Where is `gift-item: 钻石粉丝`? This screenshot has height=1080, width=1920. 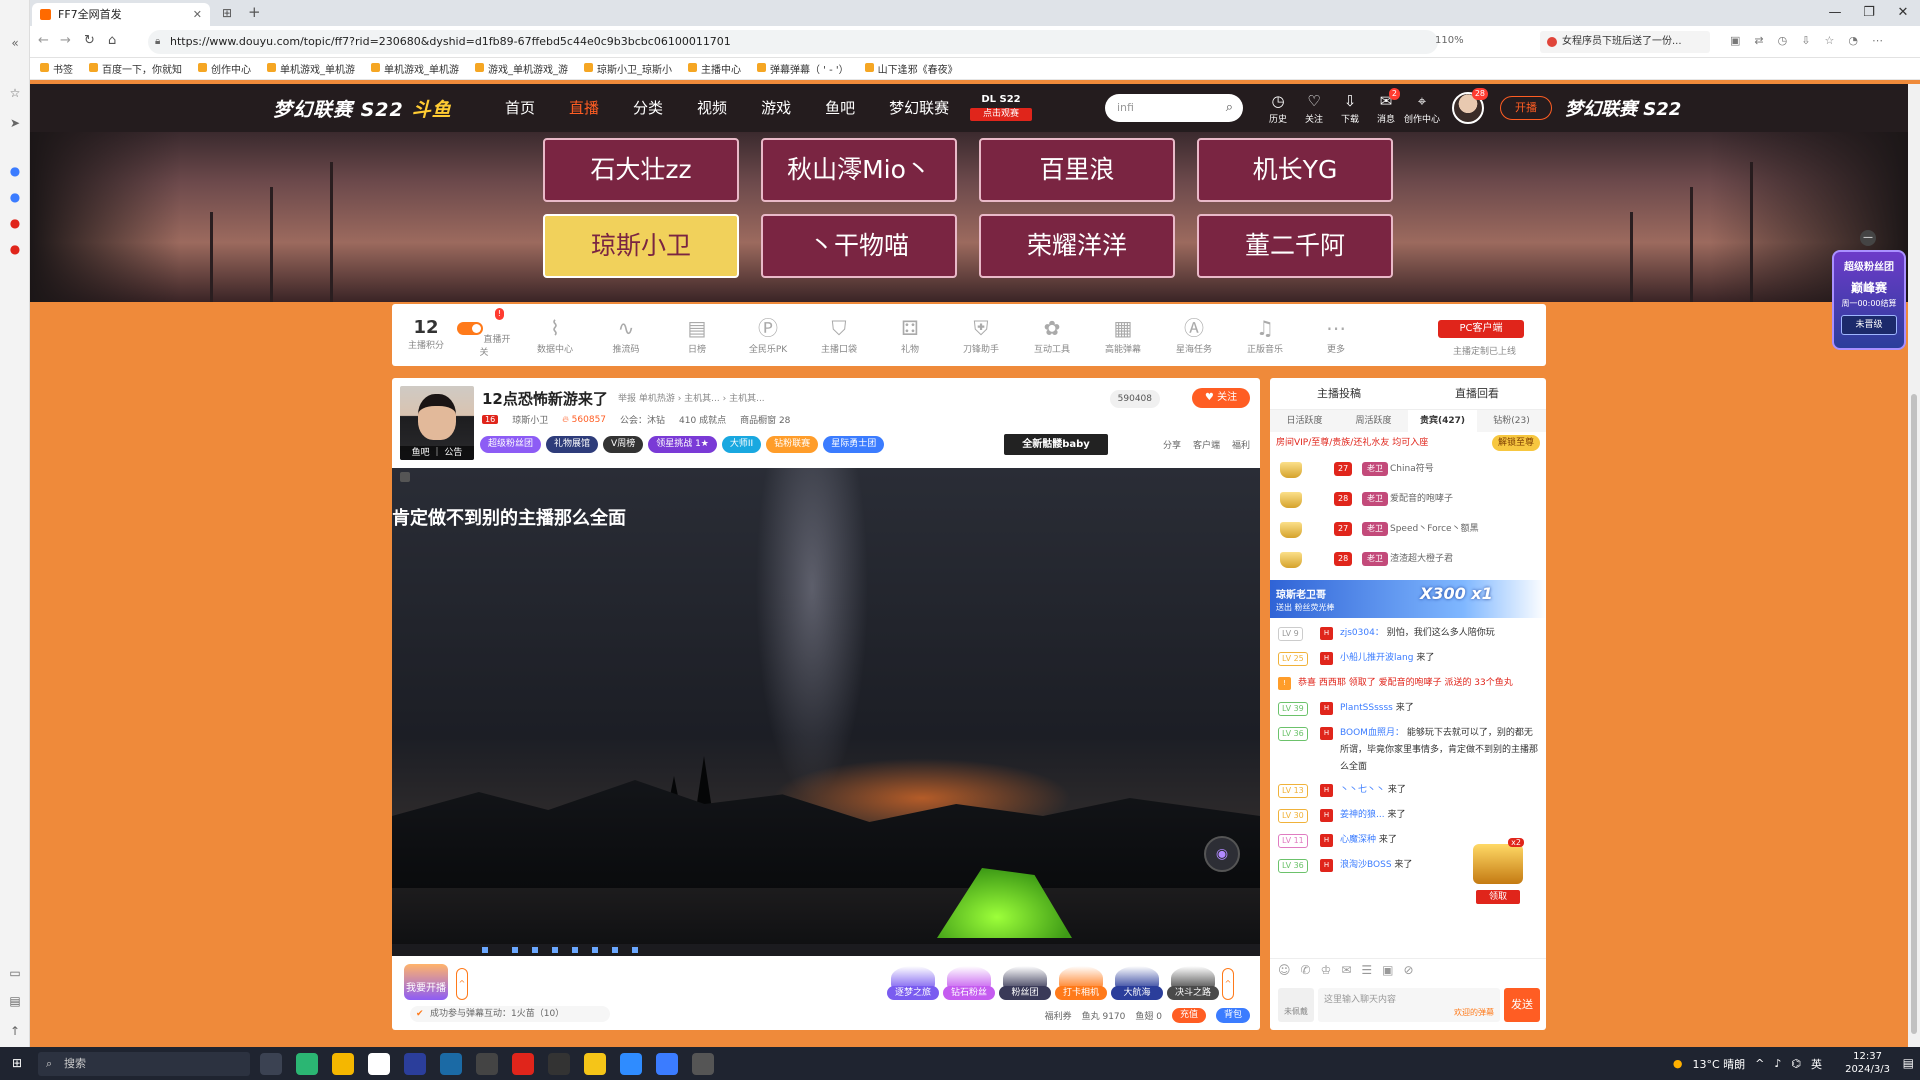 gift-item: 钻石粉丝 is located at coordinates (969, 983).